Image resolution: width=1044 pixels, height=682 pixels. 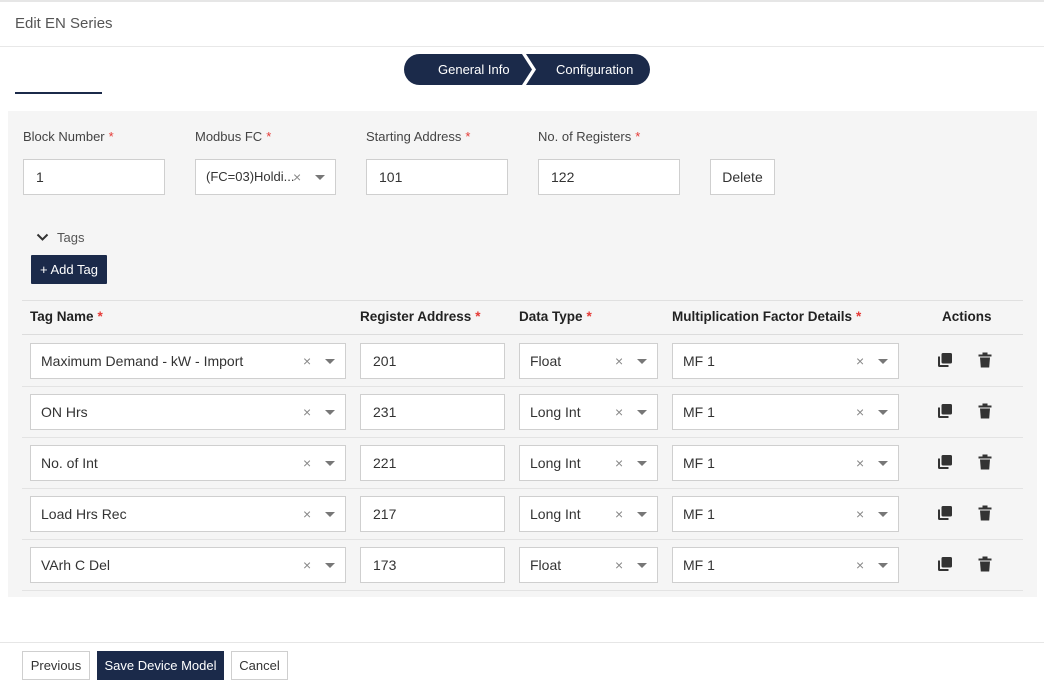 I want to click on starting-address-input: 101, so click(x=437, y=177).